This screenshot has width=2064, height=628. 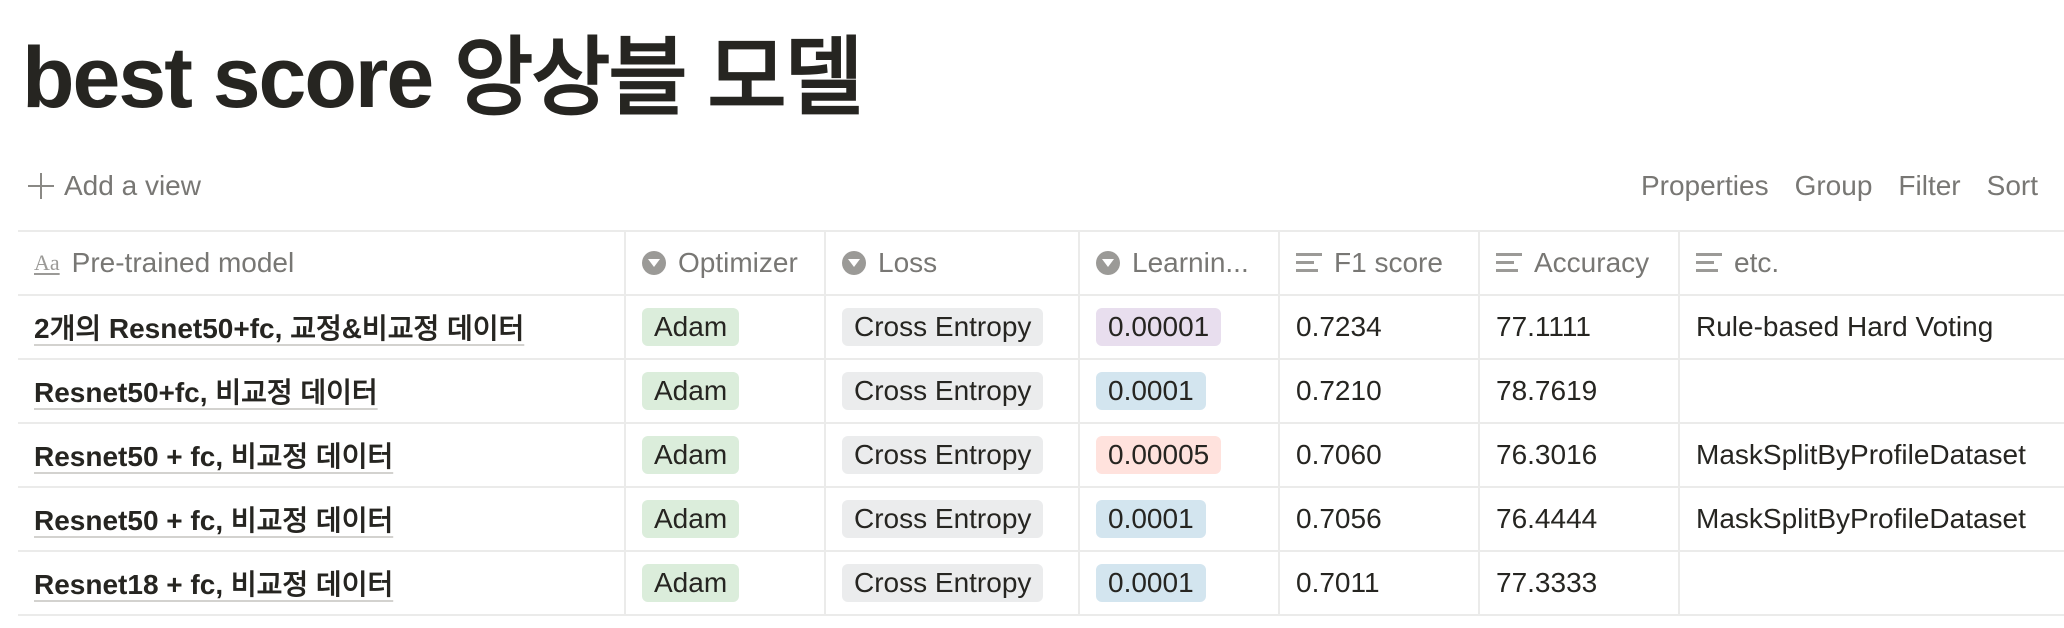 I want to click on model-name: 2개의 Resnet50+fc, 교정&비교정 데이터, so click(x=279, y=328).